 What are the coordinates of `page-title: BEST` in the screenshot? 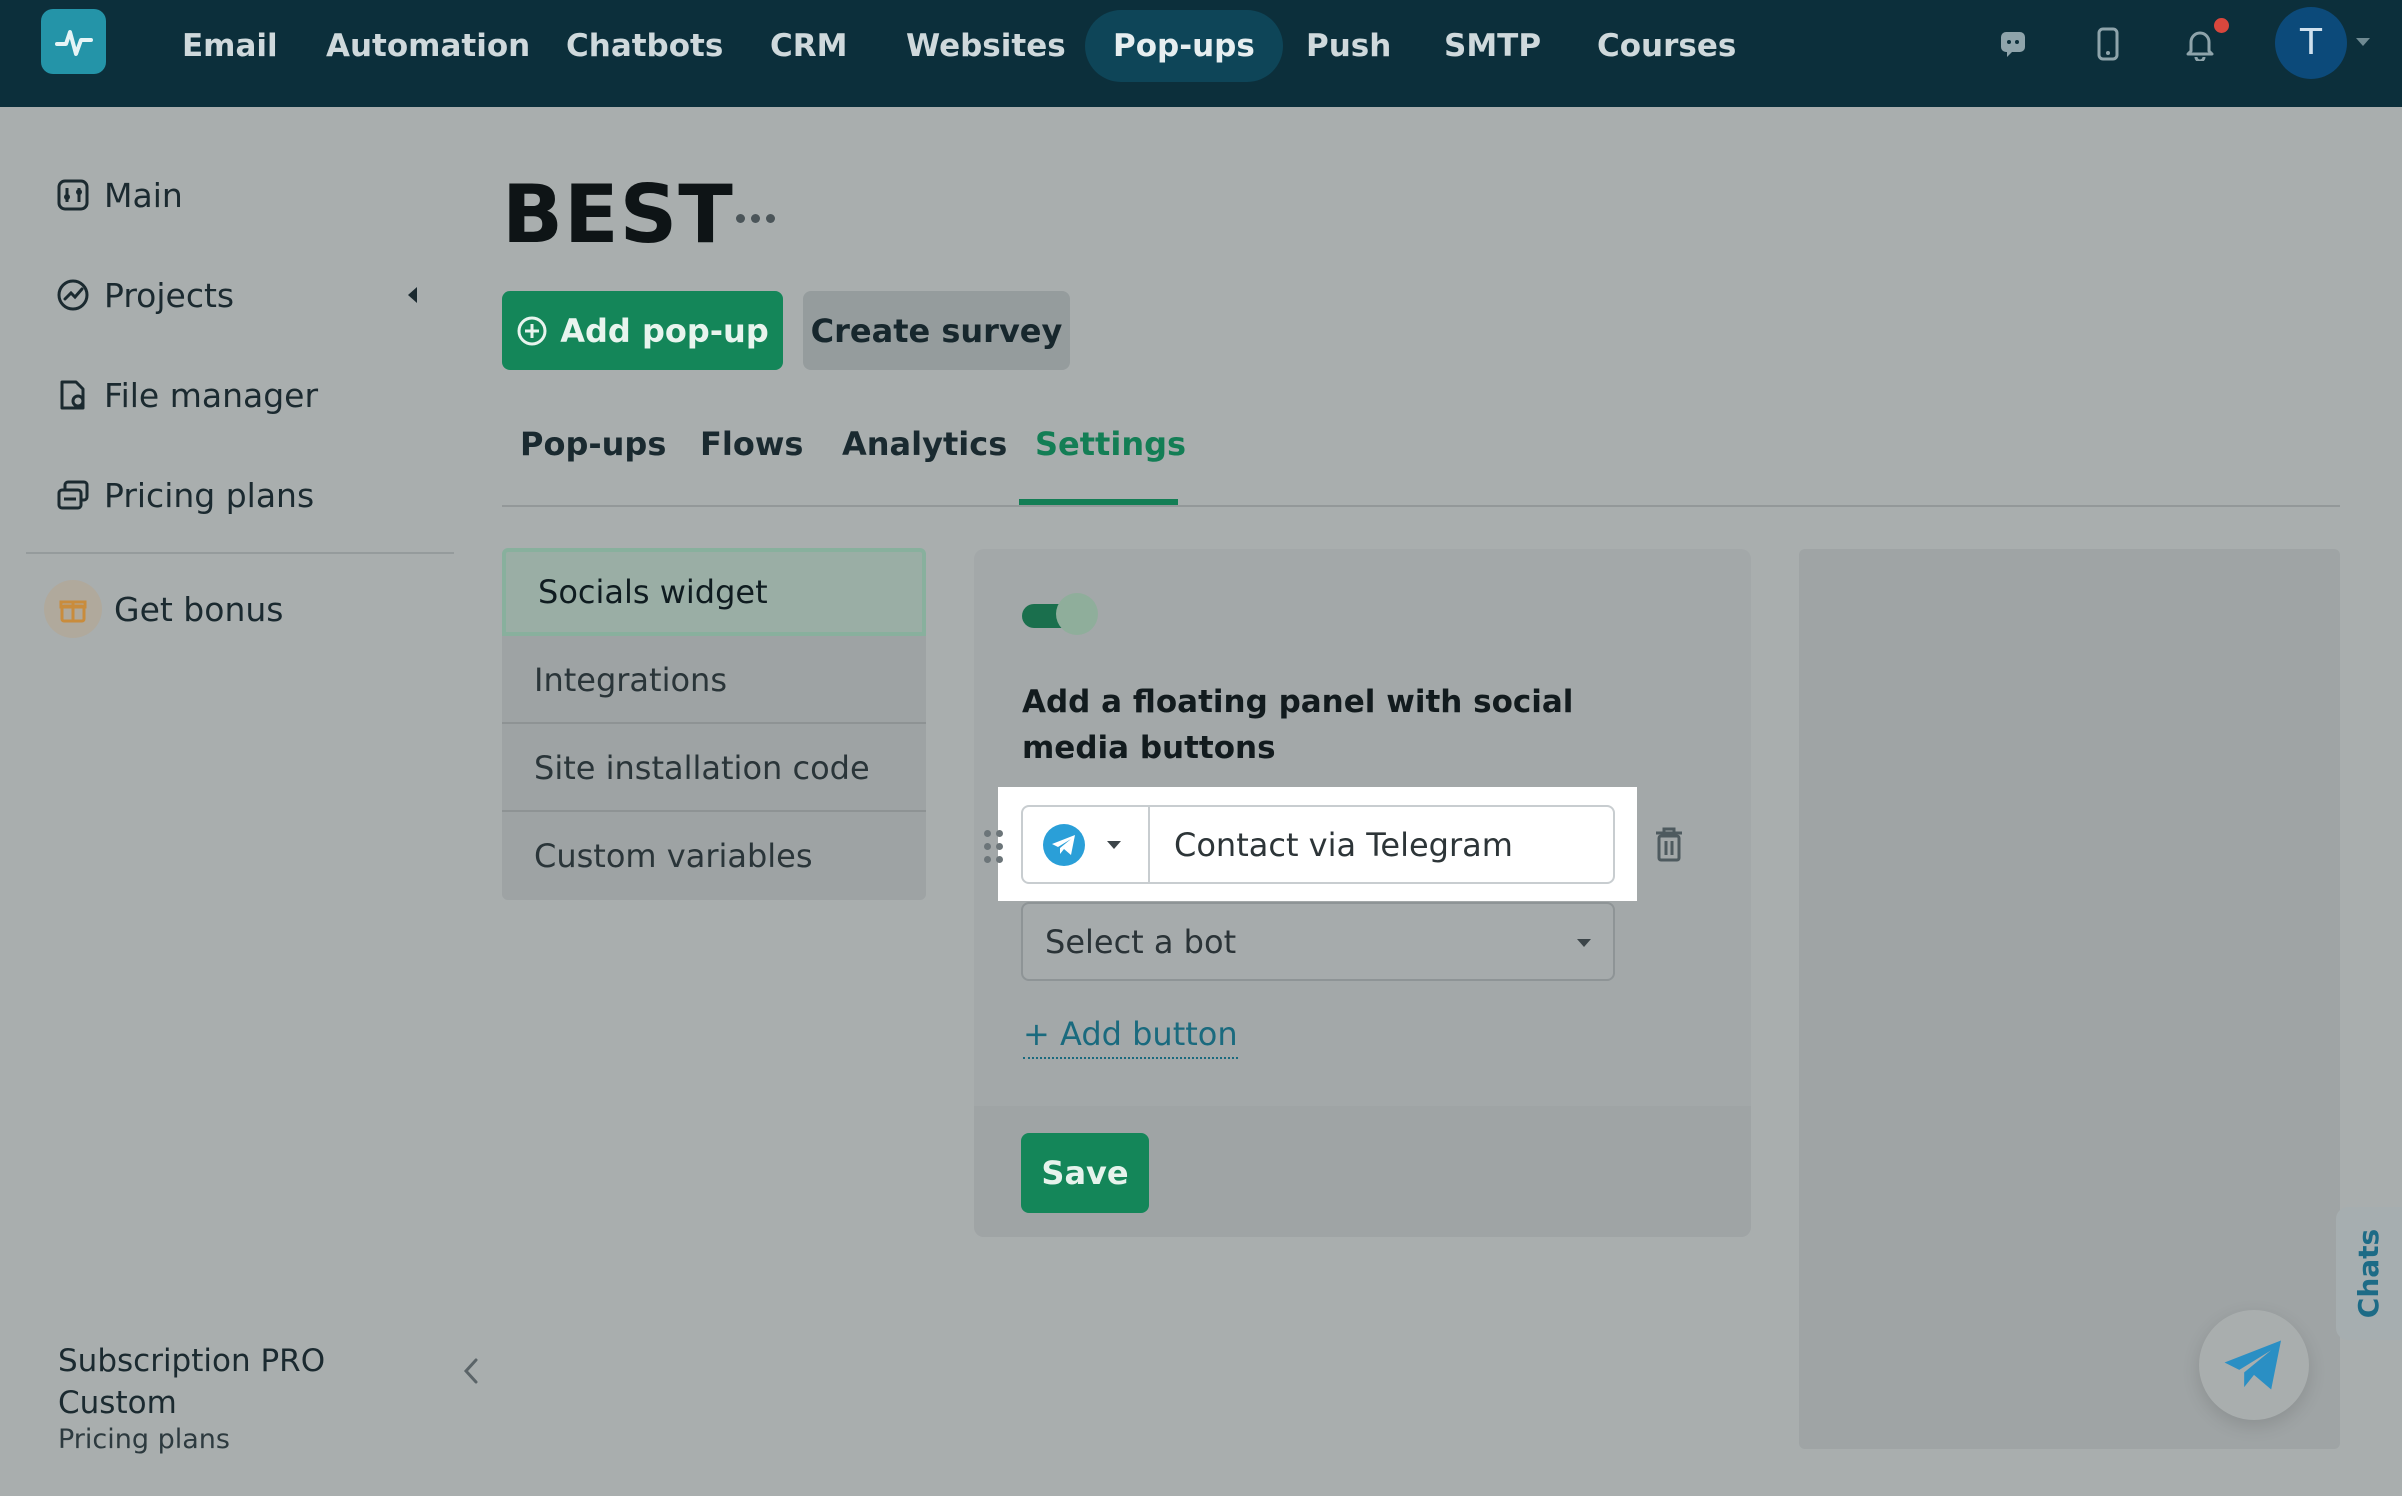 It's located at (618, 214).